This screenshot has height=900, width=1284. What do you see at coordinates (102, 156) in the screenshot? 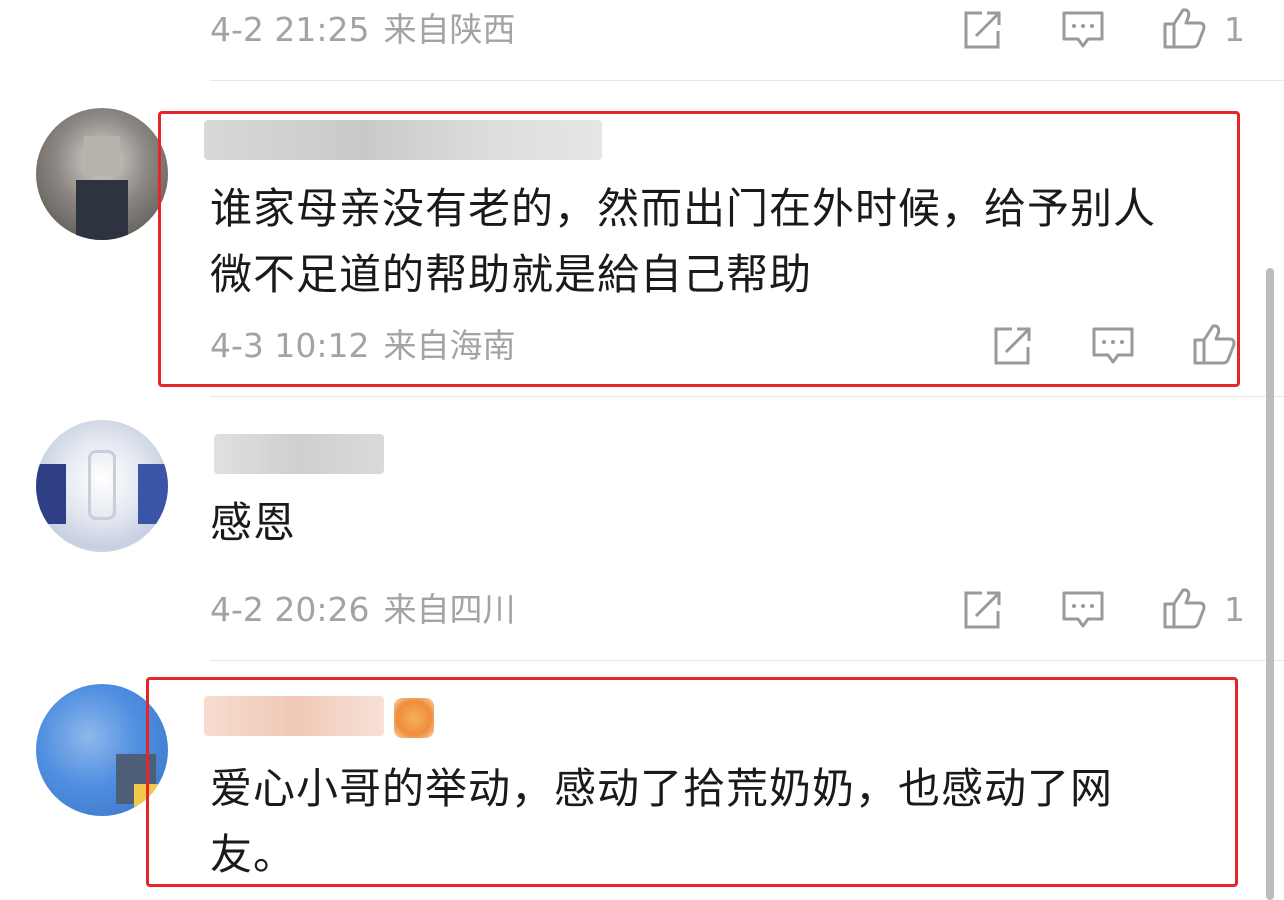
I see `avatar-face-block` at bounding box center [102, 156].